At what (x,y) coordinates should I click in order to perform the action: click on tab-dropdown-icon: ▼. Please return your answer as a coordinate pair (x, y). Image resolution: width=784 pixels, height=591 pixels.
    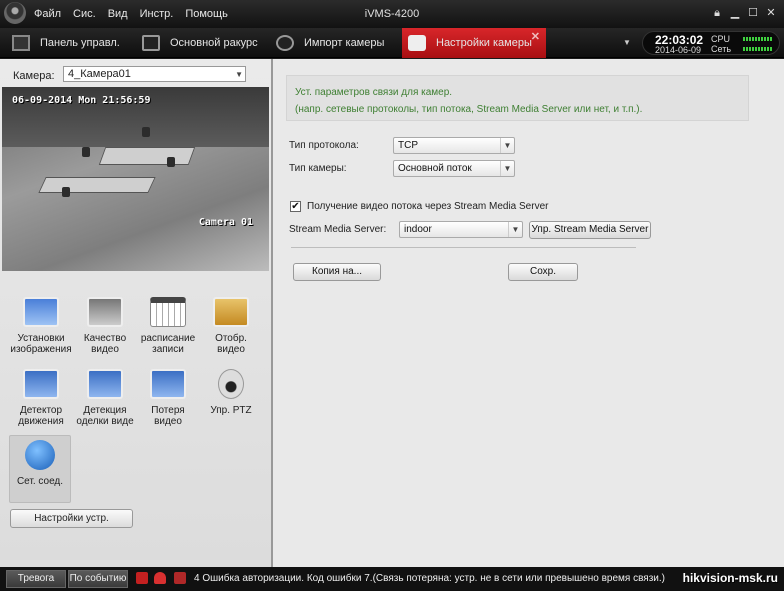
    Looking at the image, I should click on (627, 43).